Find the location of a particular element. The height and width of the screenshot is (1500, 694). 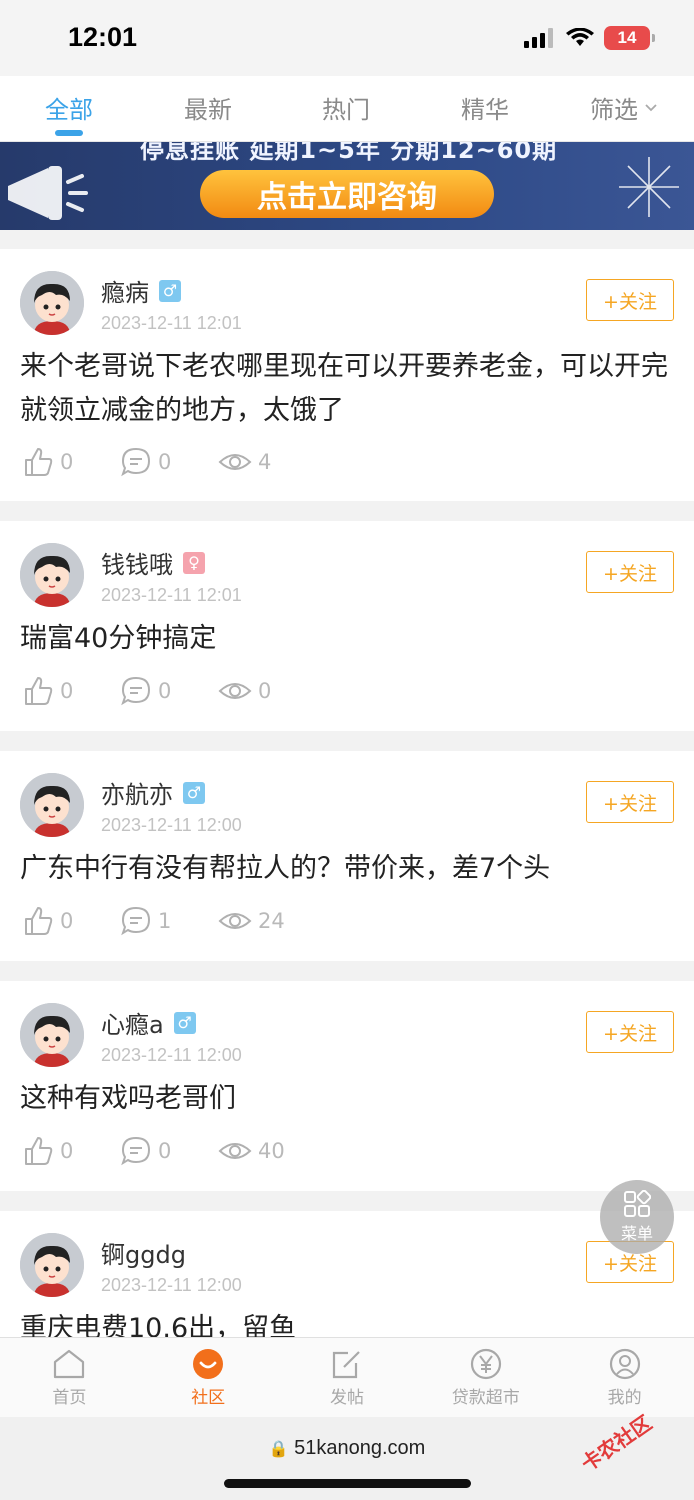

tab-filter-label: 筛选 is located at coordinates (614, 110).